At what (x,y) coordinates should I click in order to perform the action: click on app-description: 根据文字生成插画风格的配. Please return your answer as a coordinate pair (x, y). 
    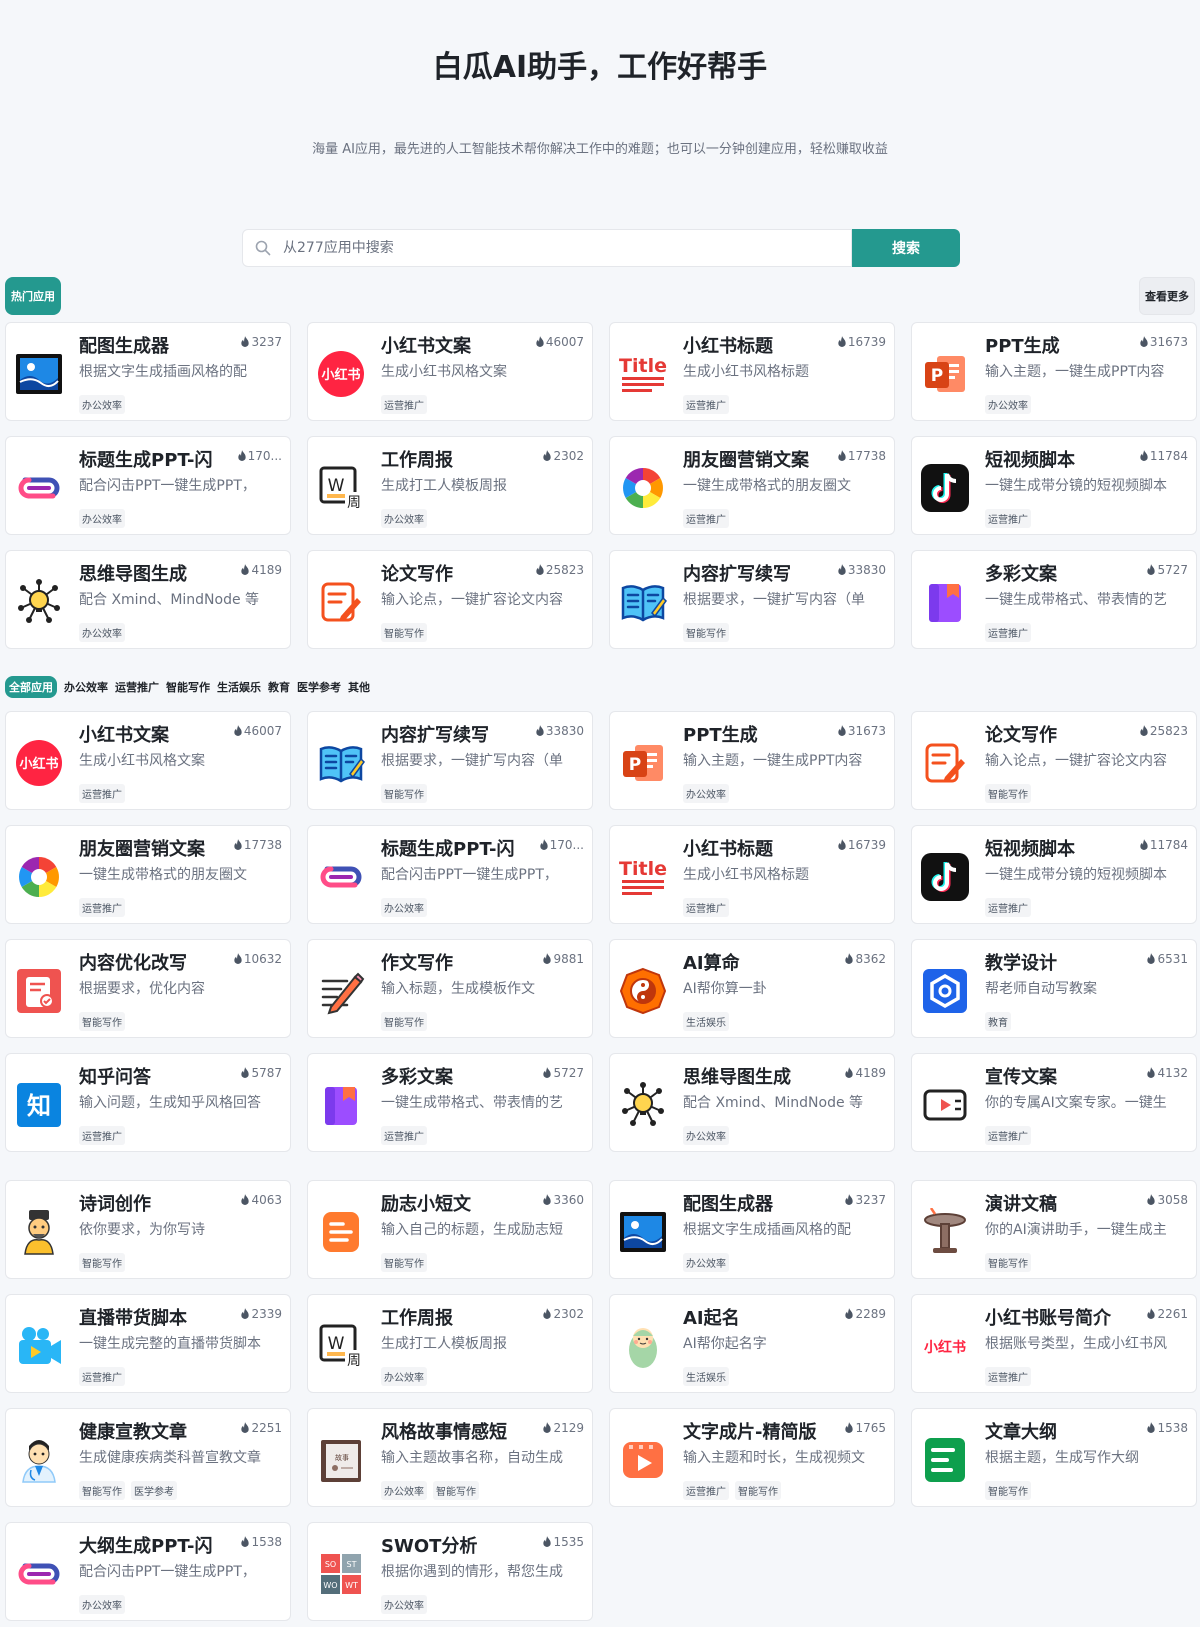
    Looking at the image, I should click on (767, 1230).